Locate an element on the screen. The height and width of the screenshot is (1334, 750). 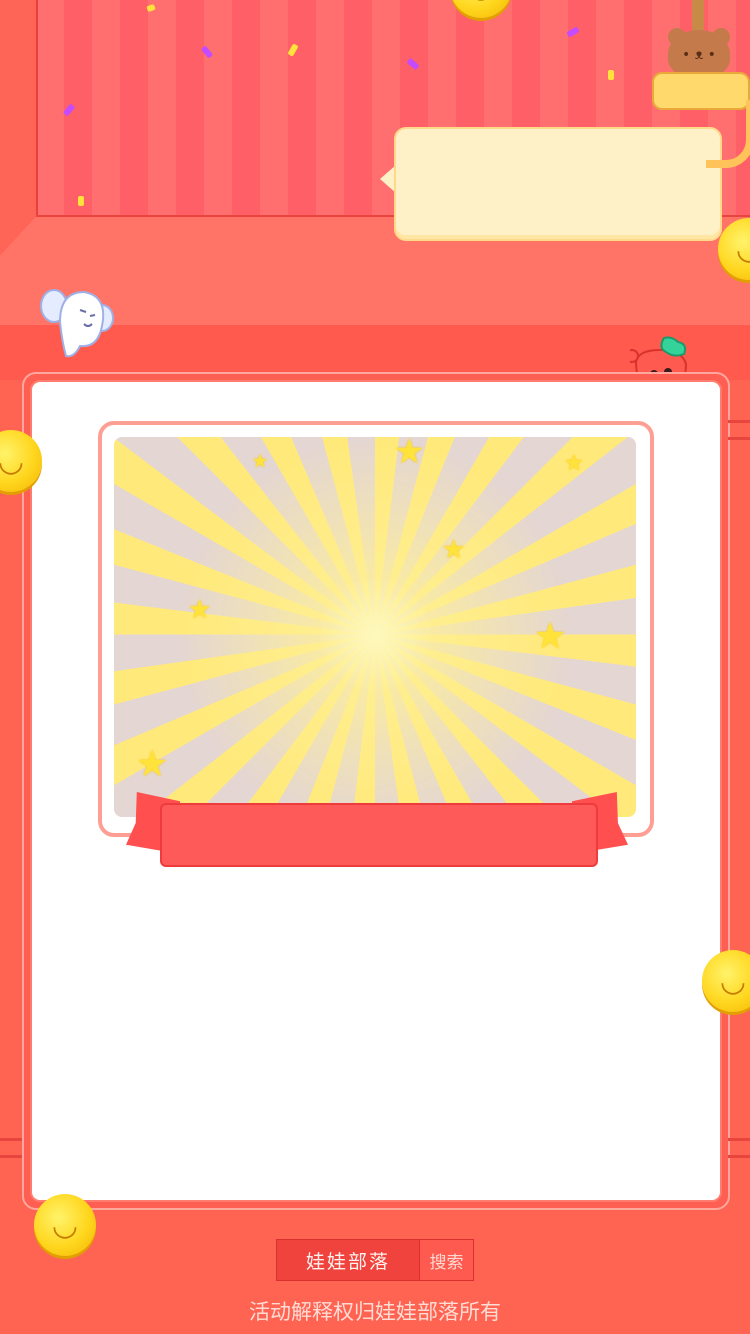
speech-bubble is located at coordinates (558, 184).